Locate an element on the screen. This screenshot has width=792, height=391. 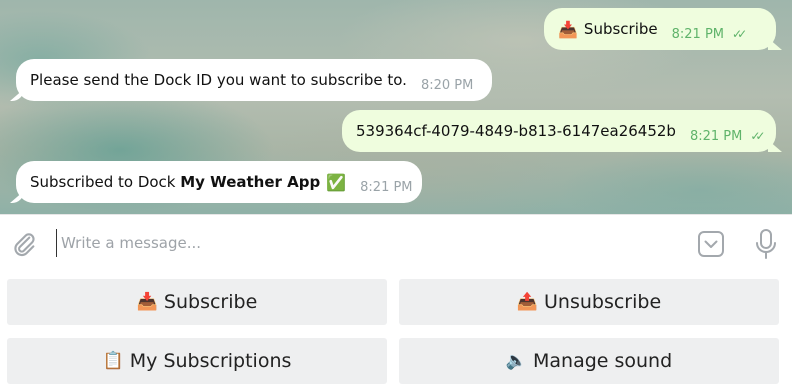
keyboard-button-unsubscribe: 📤 Unsubscribe is located at coordinates (589, 302).